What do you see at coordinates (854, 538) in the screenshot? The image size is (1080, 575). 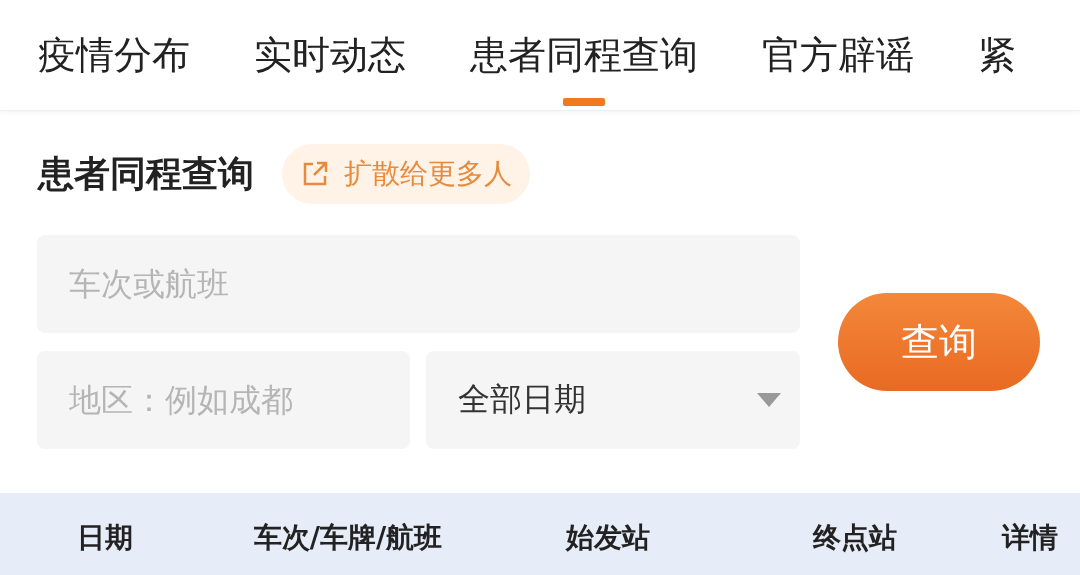 I see `column-header: 终点站` at bounding box center [854, 538].